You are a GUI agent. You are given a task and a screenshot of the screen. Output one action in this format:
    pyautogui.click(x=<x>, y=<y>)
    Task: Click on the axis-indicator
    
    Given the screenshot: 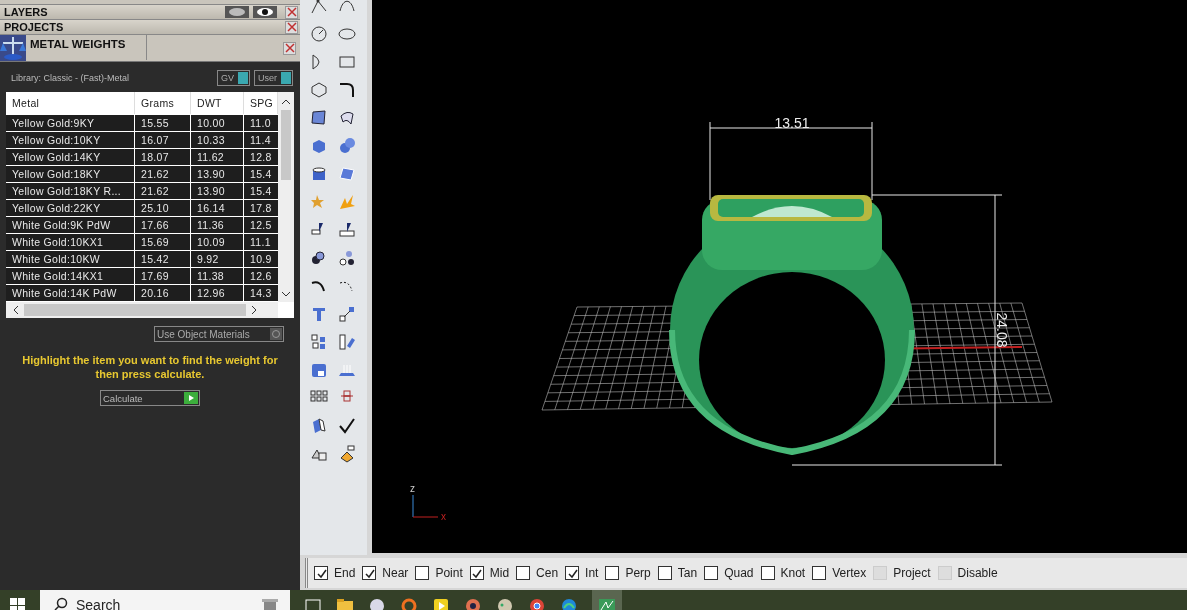 What is the action you would take?
    pyautogui.click(x=425, y=506)
    